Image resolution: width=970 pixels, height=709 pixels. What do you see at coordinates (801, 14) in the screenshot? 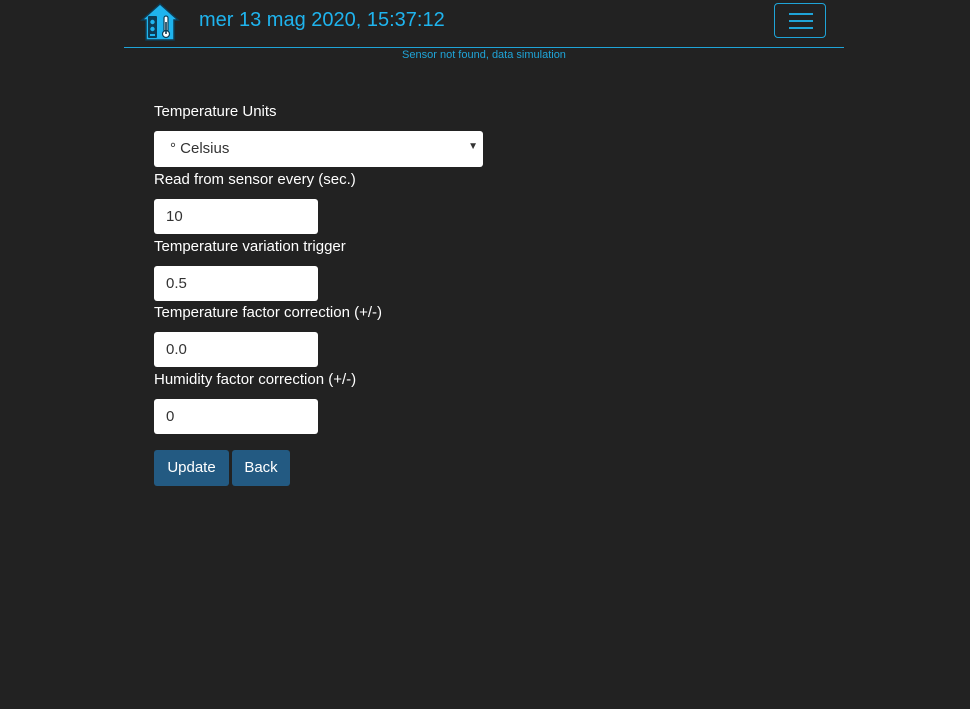
I see `hamburger-menu-icon` at bounding box center [801, 14].